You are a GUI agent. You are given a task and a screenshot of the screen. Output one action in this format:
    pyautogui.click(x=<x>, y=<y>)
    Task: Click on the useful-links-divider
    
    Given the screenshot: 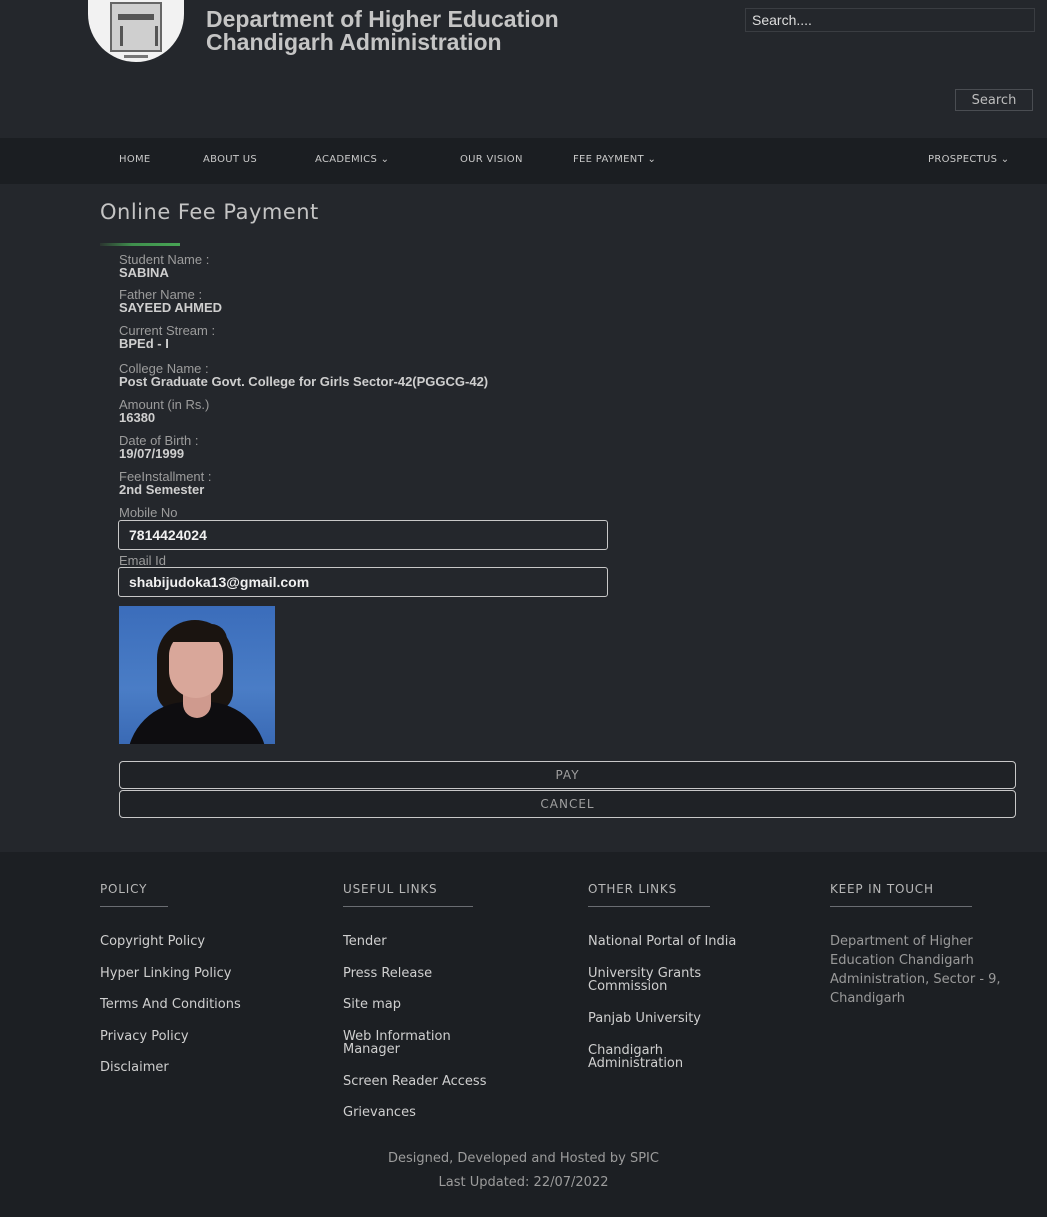 What is the action you would take?
    pyautogui.click(x=408, y=906)
    